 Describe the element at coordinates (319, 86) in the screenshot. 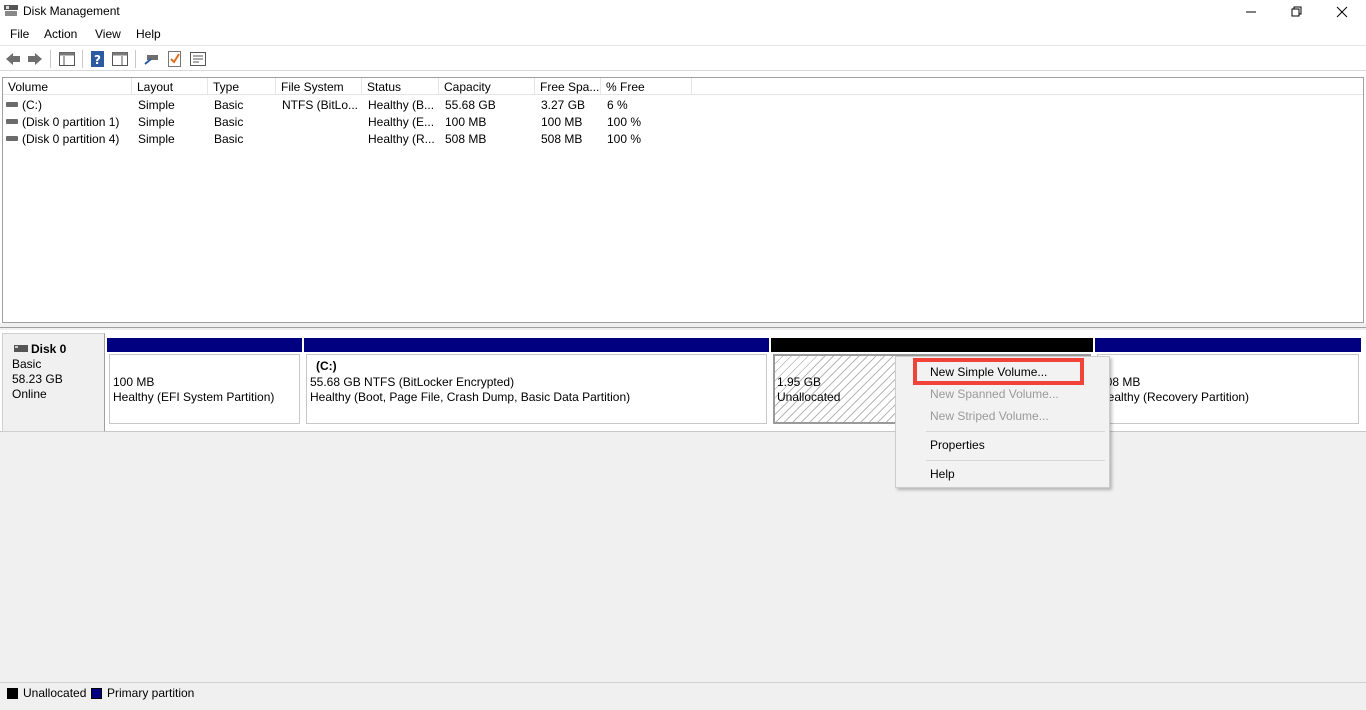

I see `column-header-file-system: File System` at that location.